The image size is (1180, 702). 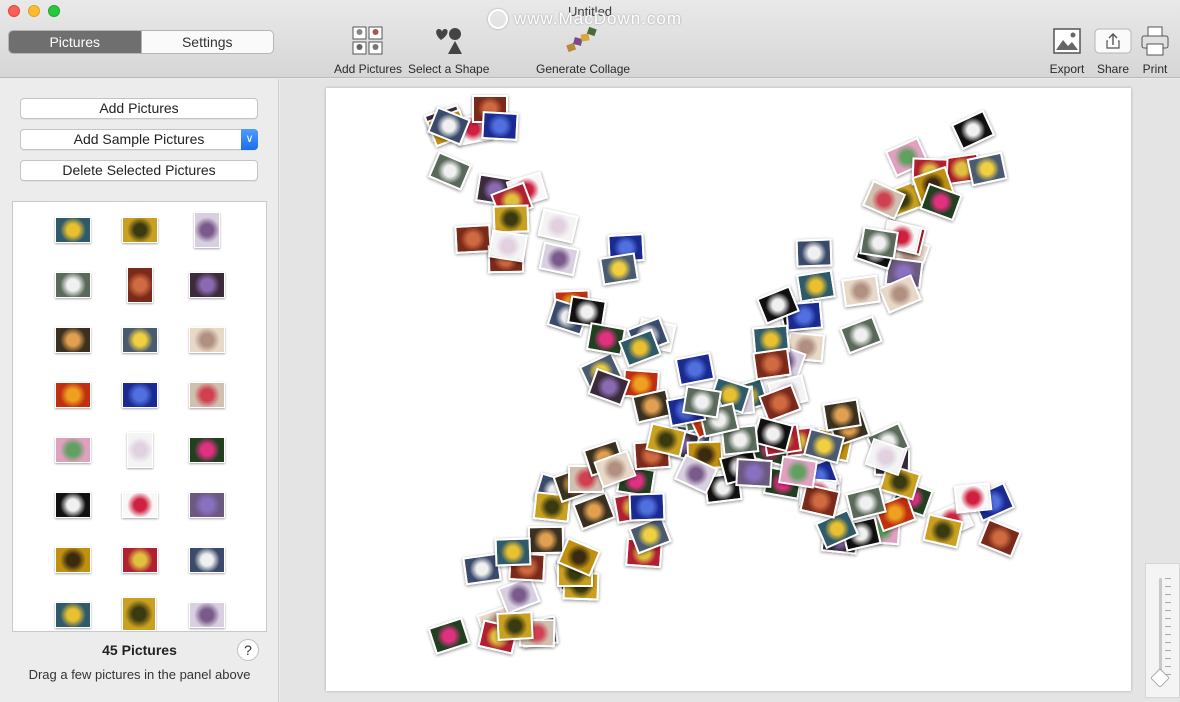 I want to click on picture-list-panel, so click(x=139, y=416).